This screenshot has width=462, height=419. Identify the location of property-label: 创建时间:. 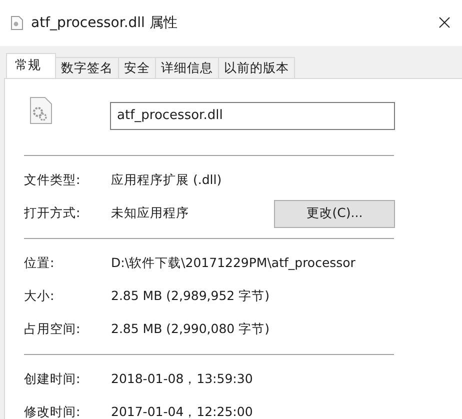
(53, 379).